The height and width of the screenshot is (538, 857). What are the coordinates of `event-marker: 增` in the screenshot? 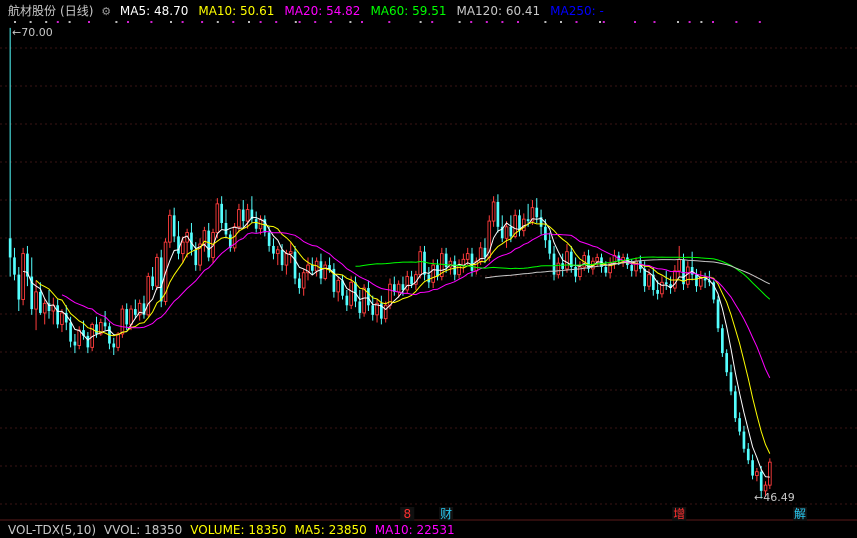 It's located at (679, 514).